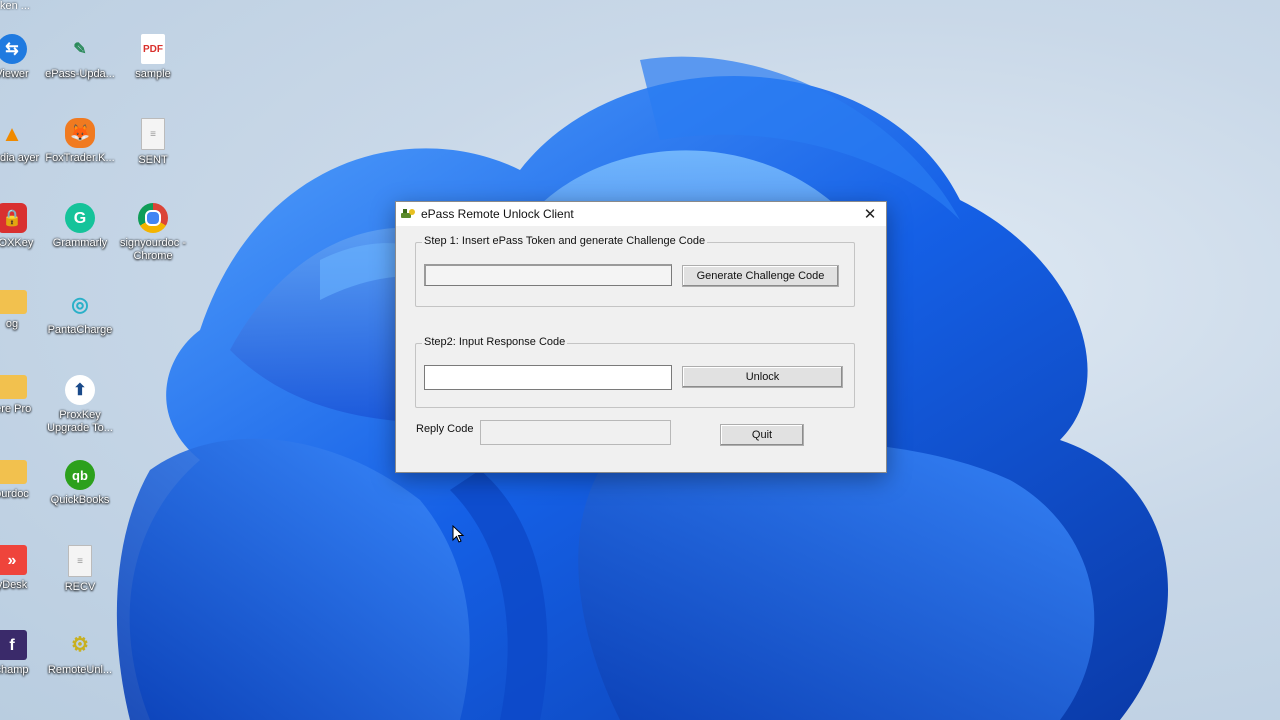  I want to click on pdf-icon: PDF, so click(153, 49).